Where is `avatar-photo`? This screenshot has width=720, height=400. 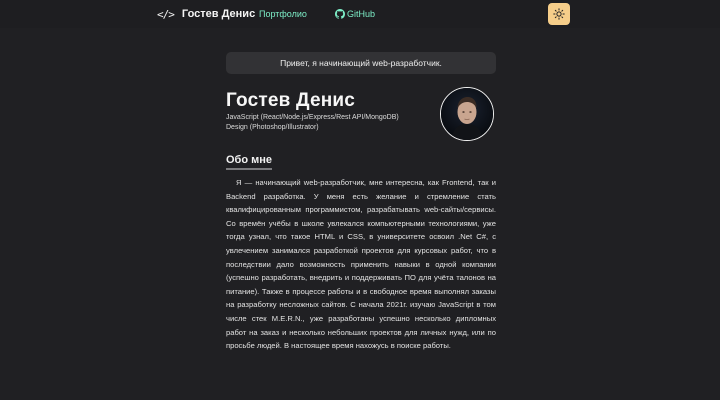 avatar-photo is located at coordinates (467, 114).